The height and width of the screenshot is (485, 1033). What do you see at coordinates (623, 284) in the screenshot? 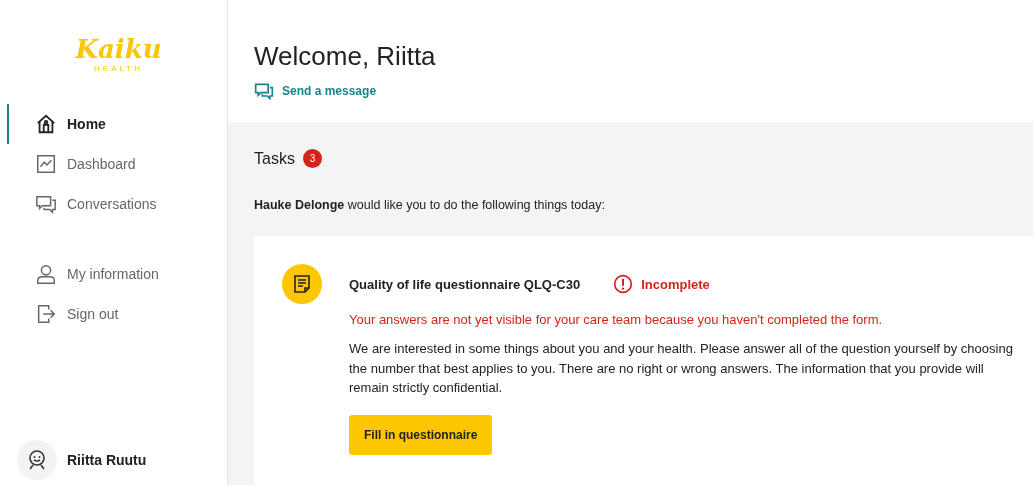
I see `warning-icon` at bounding box center [623, 284].